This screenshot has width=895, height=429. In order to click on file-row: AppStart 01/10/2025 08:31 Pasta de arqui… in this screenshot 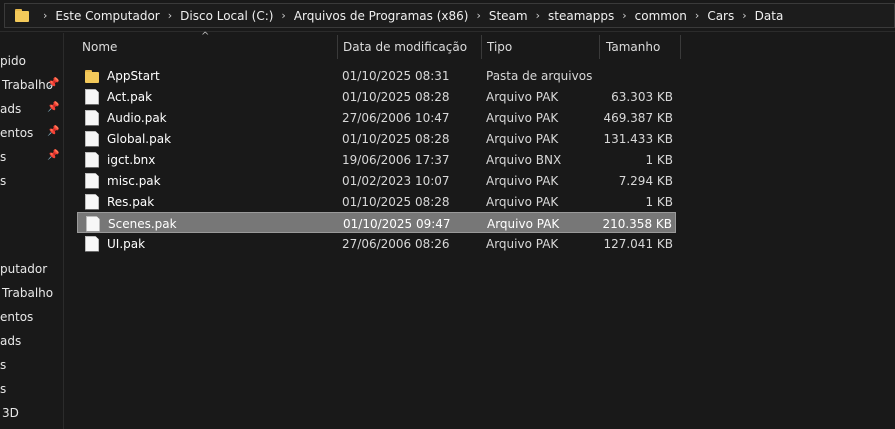, I will do `click(376, 75)`.